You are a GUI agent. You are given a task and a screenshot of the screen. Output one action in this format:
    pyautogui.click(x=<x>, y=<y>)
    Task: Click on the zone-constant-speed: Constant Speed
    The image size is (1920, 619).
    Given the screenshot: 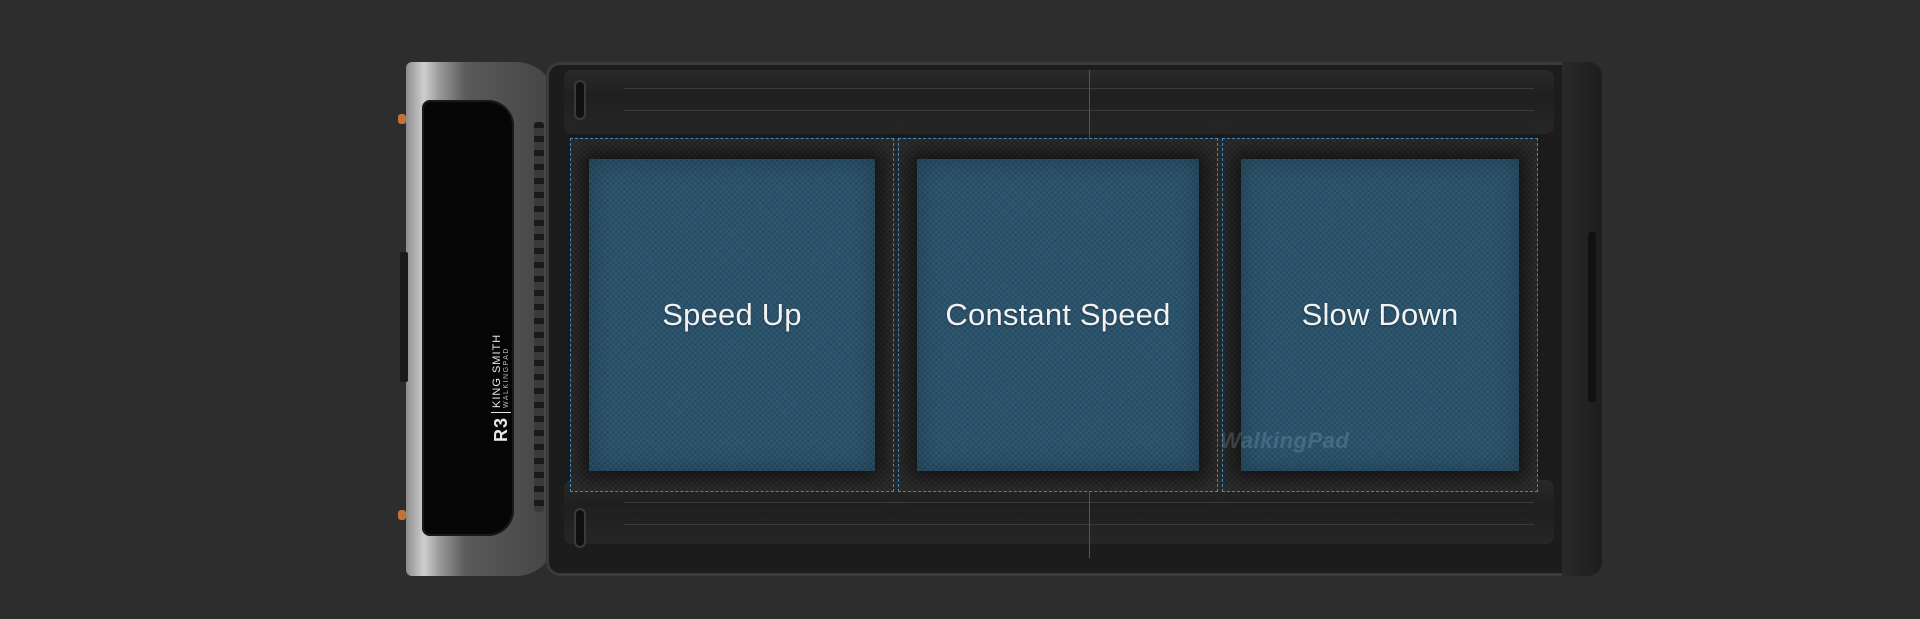 What is the action you would take?
    pyautogui.click(x=1058, y=315)
    